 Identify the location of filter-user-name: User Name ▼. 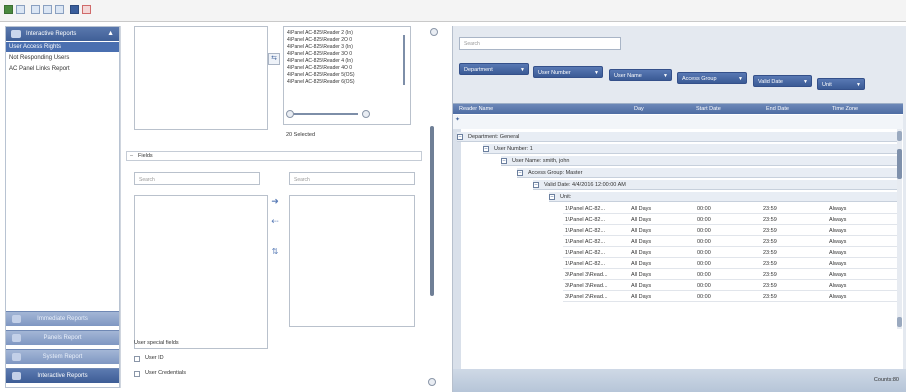
(640, 75).